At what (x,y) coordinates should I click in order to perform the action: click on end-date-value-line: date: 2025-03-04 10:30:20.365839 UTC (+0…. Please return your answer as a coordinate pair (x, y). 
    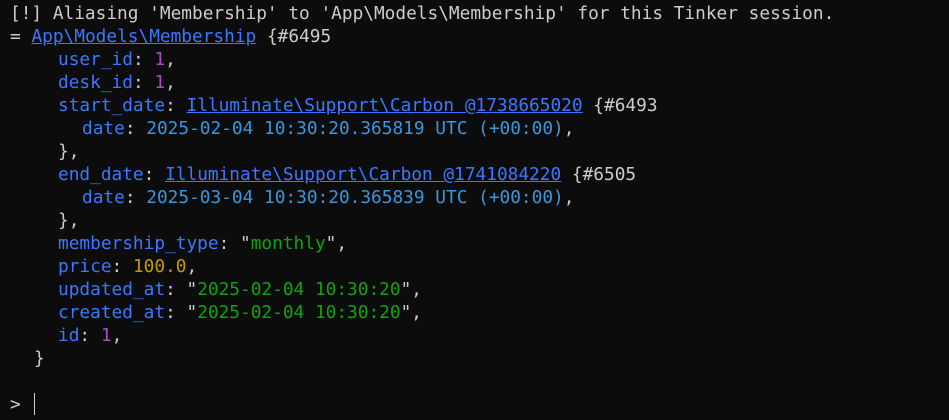
    Looking at the image, I should click on (328, 197).